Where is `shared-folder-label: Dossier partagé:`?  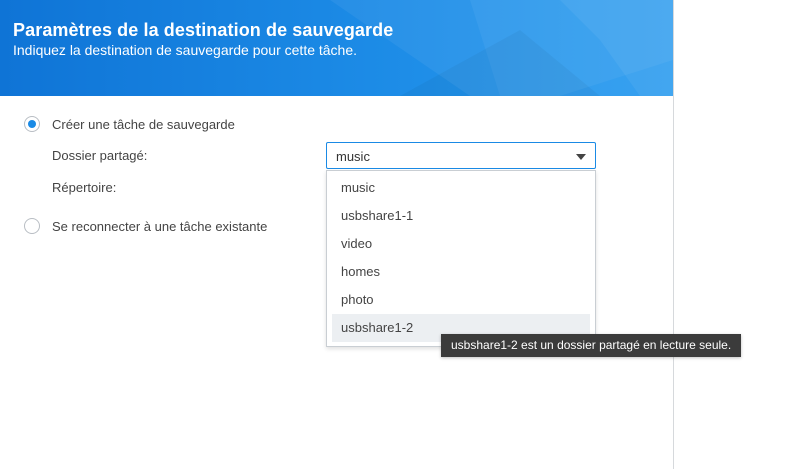 shared-folder-label: Dossier partagé: is located at coordinates (100, 155).